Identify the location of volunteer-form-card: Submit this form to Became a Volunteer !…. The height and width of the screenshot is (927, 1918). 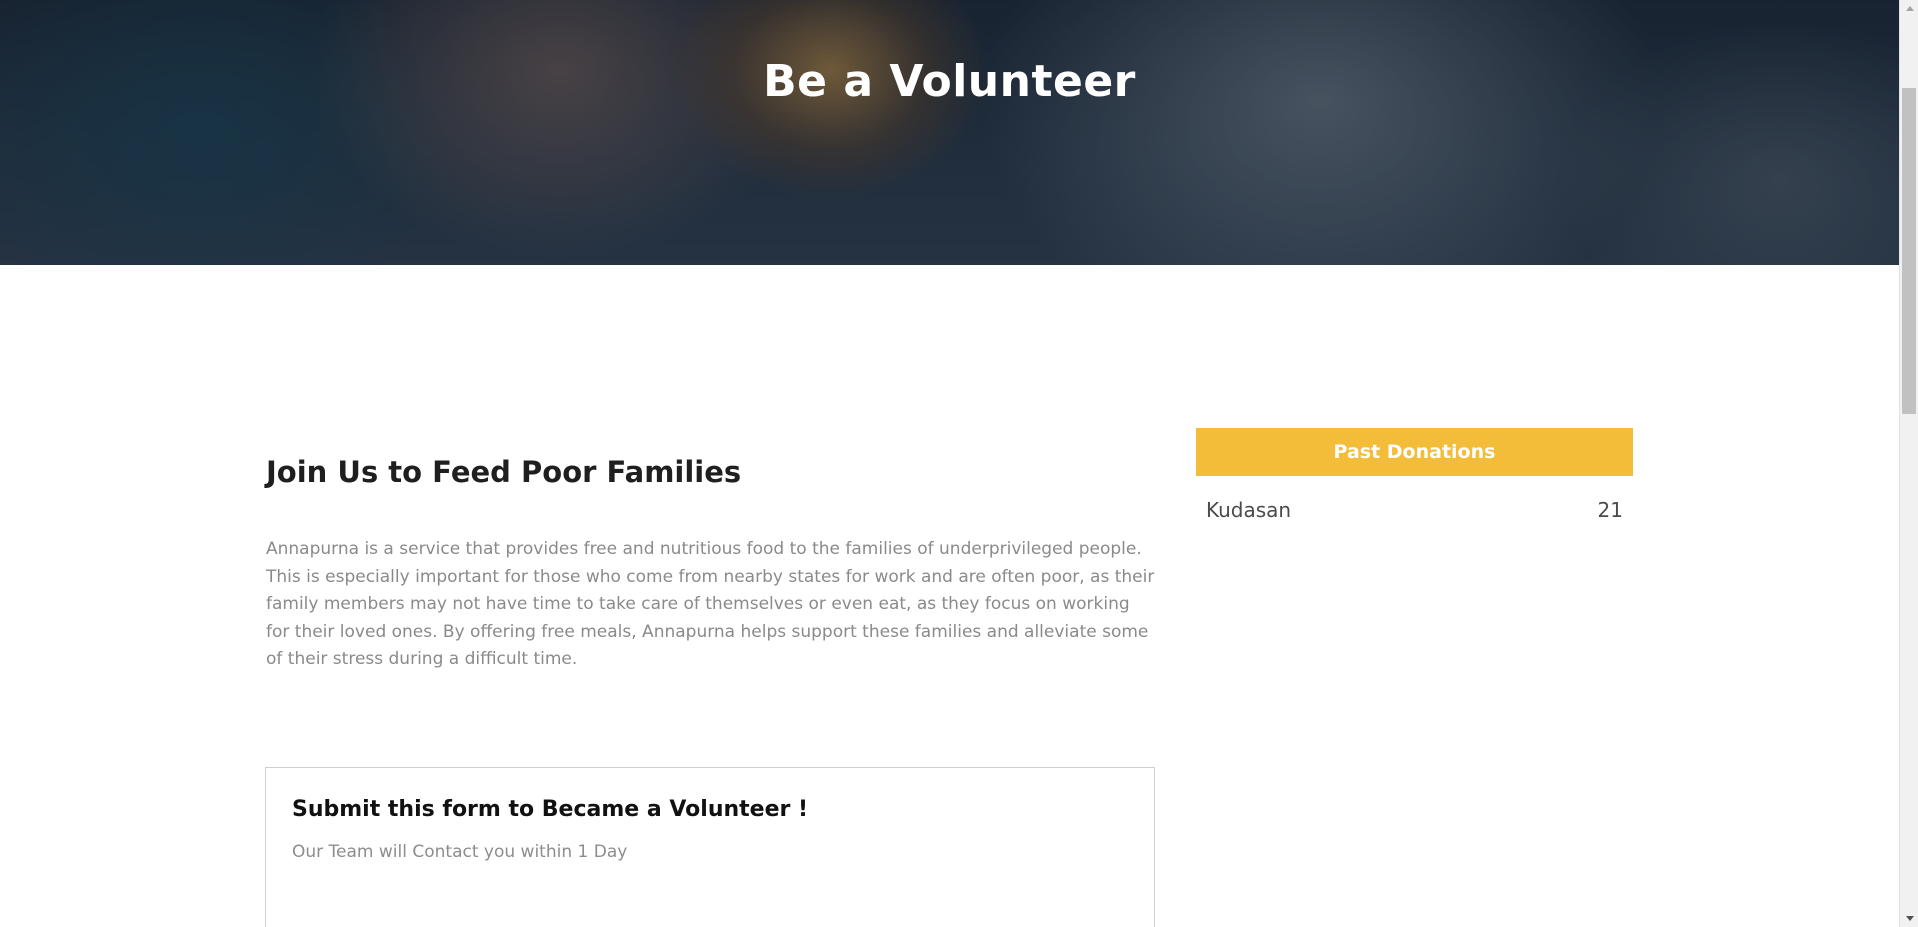
(710, 847).